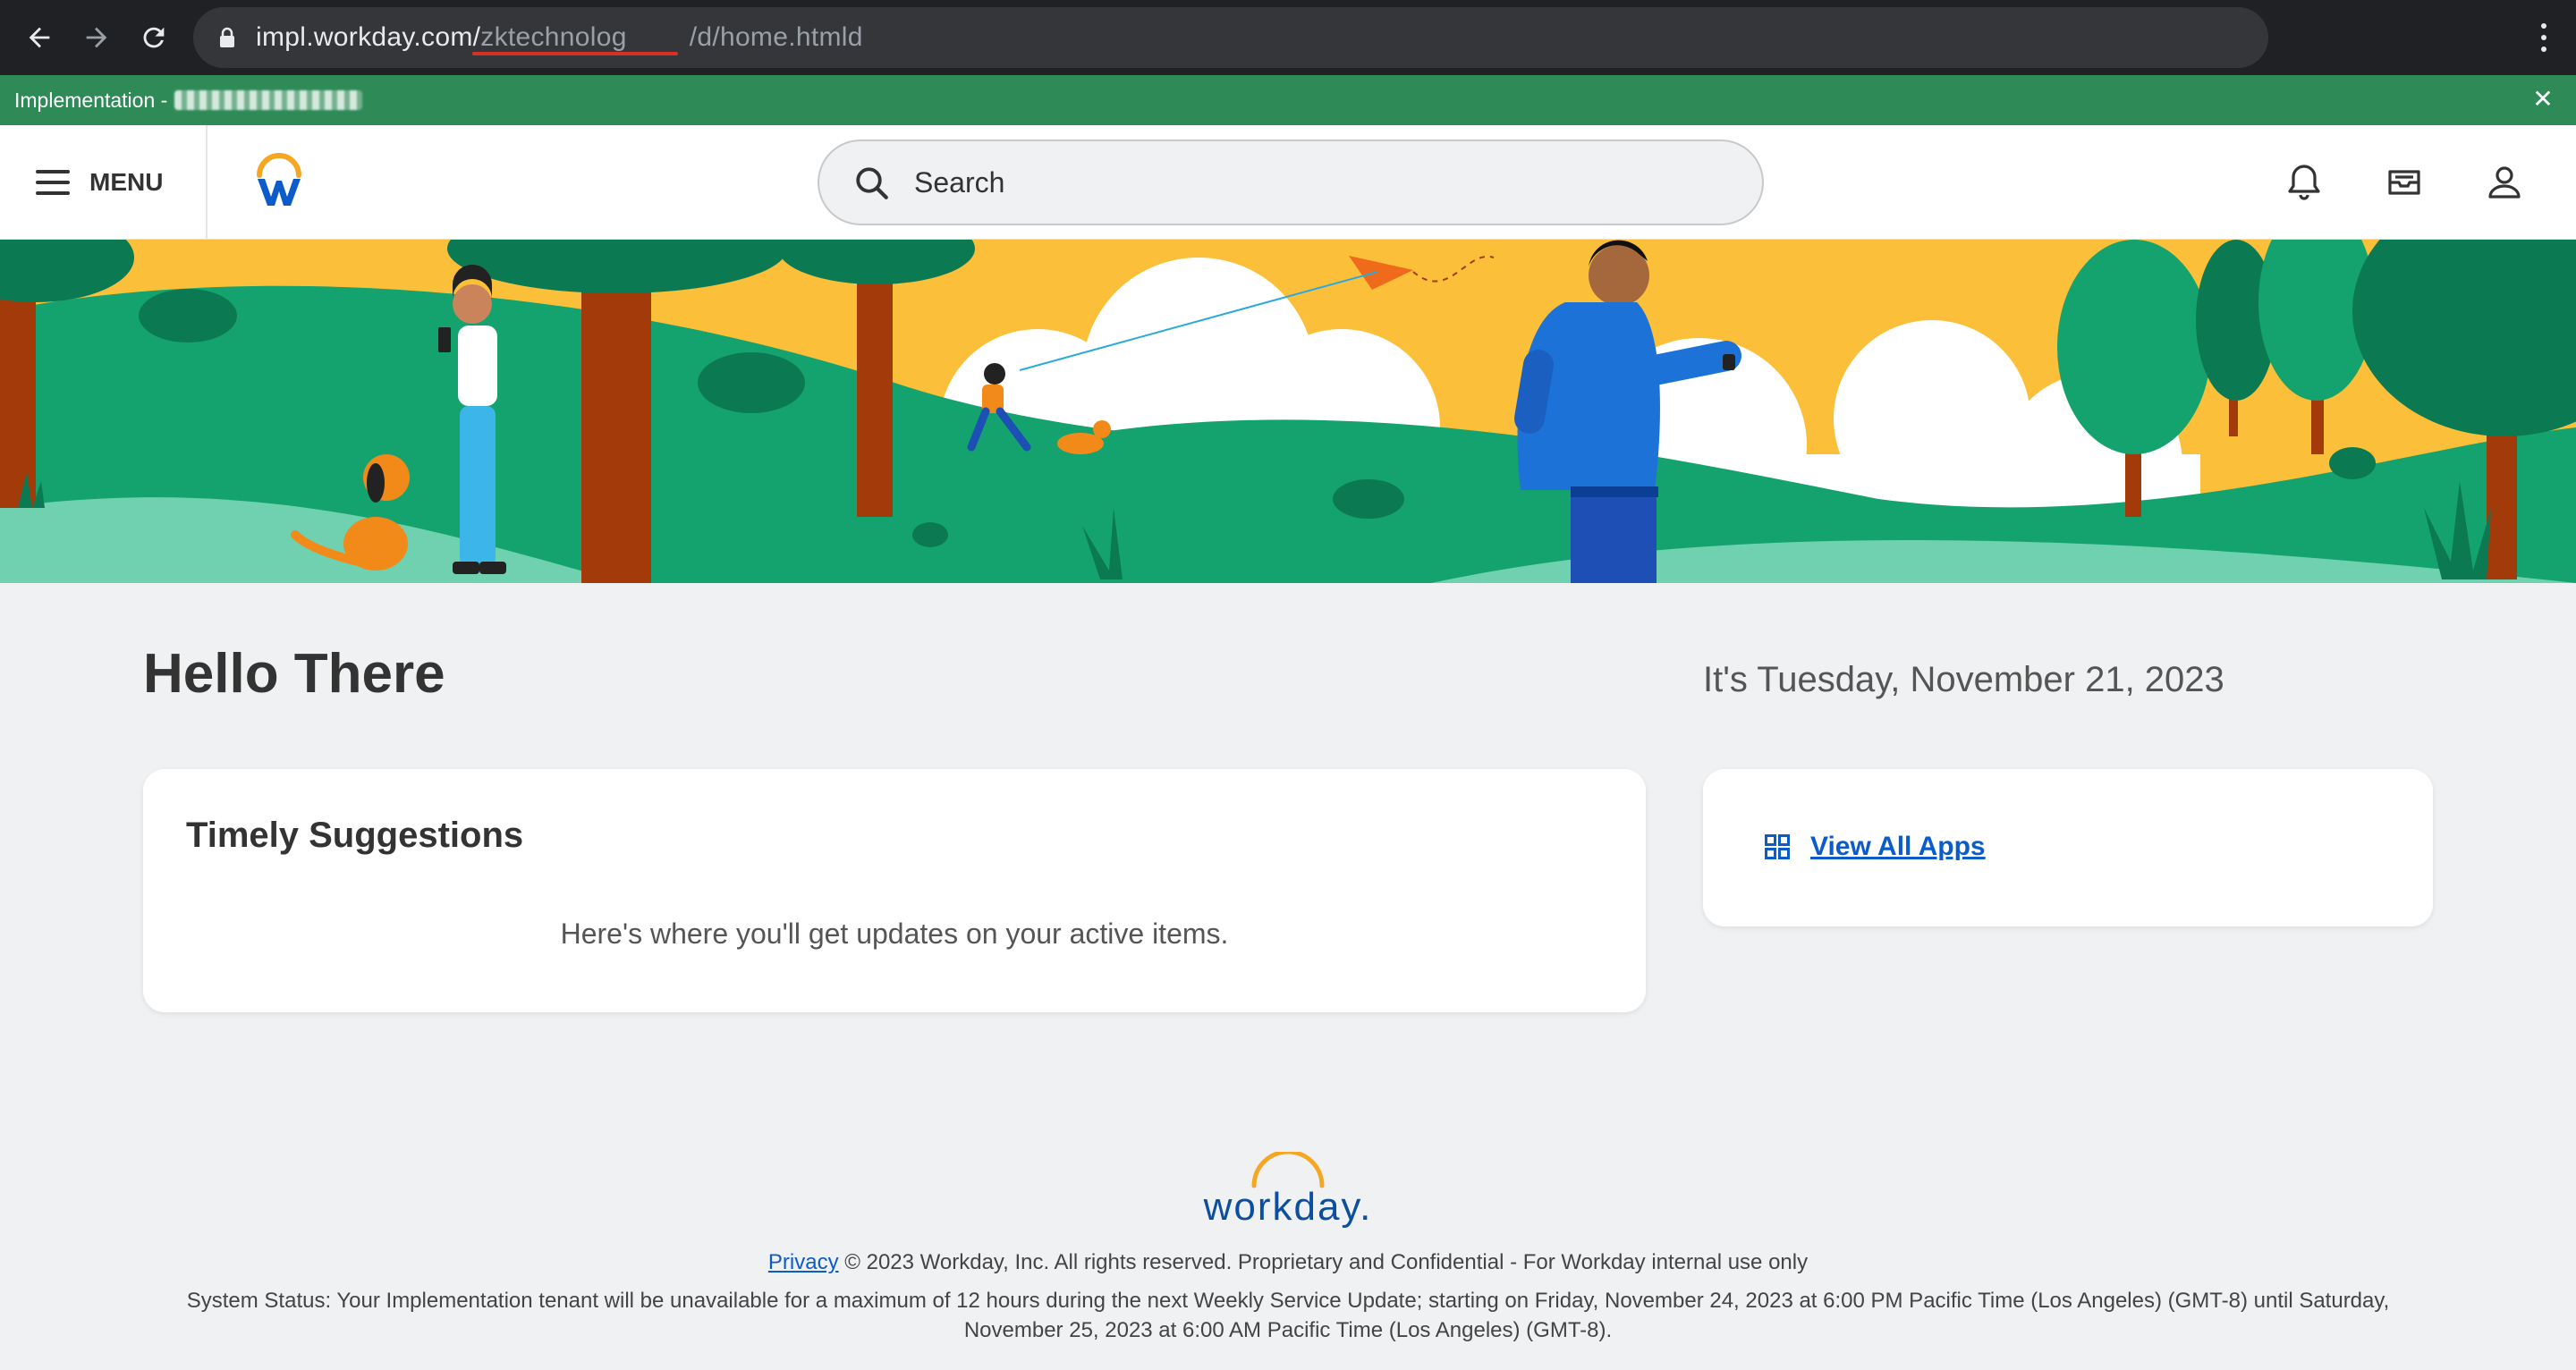 The height and width of the screenshot is (1370, 2576). I want to click on search-icon, so click(872, 183).